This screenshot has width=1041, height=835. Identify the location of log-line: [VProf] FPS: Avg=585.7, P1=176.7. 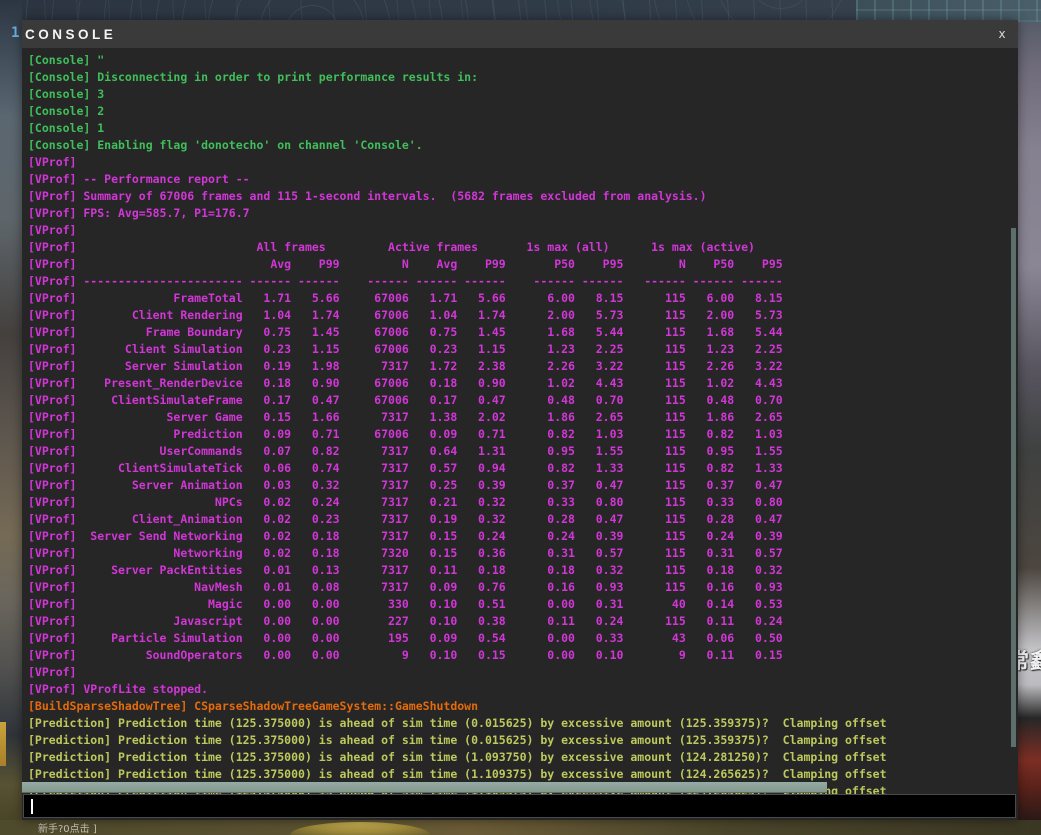
(139, 213).